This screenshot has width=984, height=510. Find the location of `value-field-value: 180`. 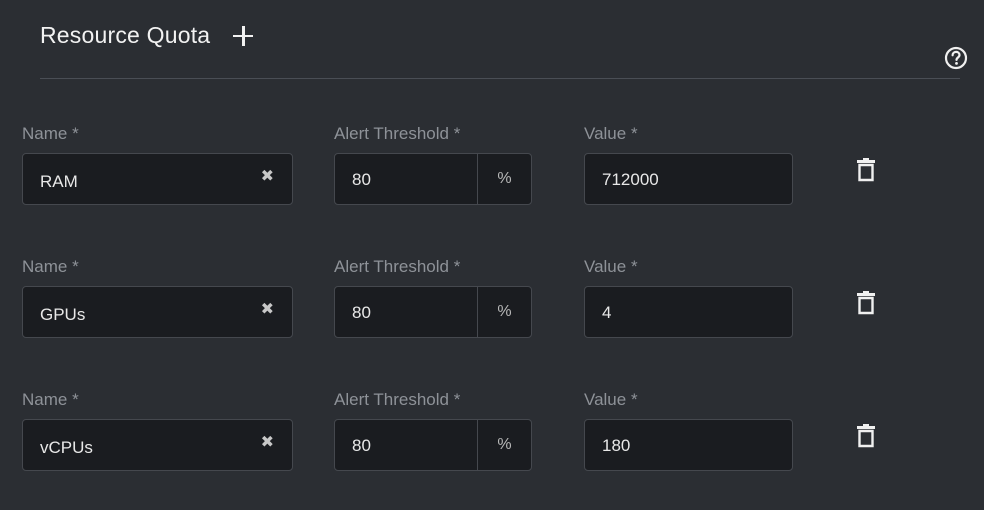

value-field-value: 180 is located at coordinates (616, 445).